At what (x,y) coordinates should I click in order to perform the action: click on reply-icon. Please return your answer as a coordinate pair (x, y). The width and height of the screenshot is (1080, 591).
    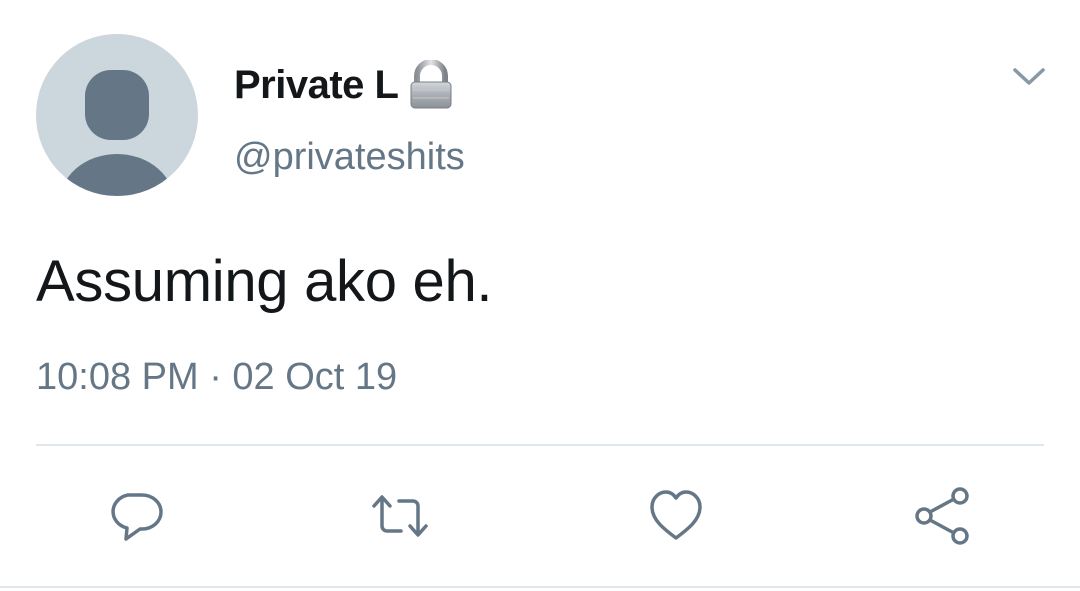
    Looking at the image, I should click on (137, 517).